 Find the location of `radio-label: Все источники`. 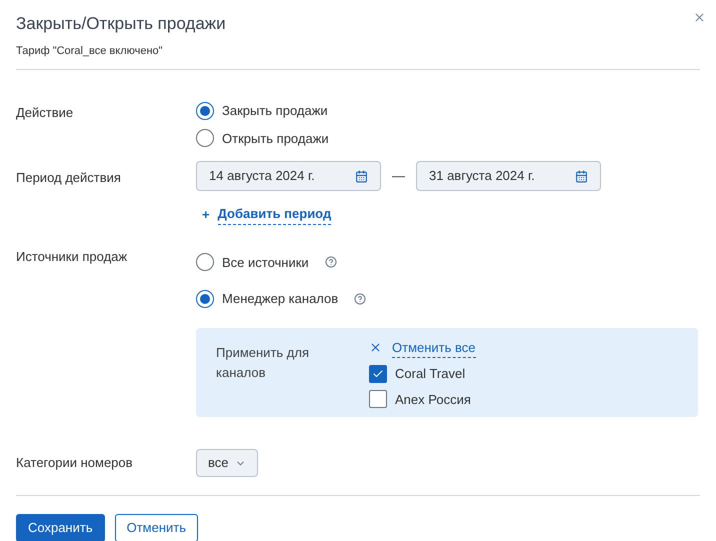

radio-label: Все источники is located at coordinates (265, 263).